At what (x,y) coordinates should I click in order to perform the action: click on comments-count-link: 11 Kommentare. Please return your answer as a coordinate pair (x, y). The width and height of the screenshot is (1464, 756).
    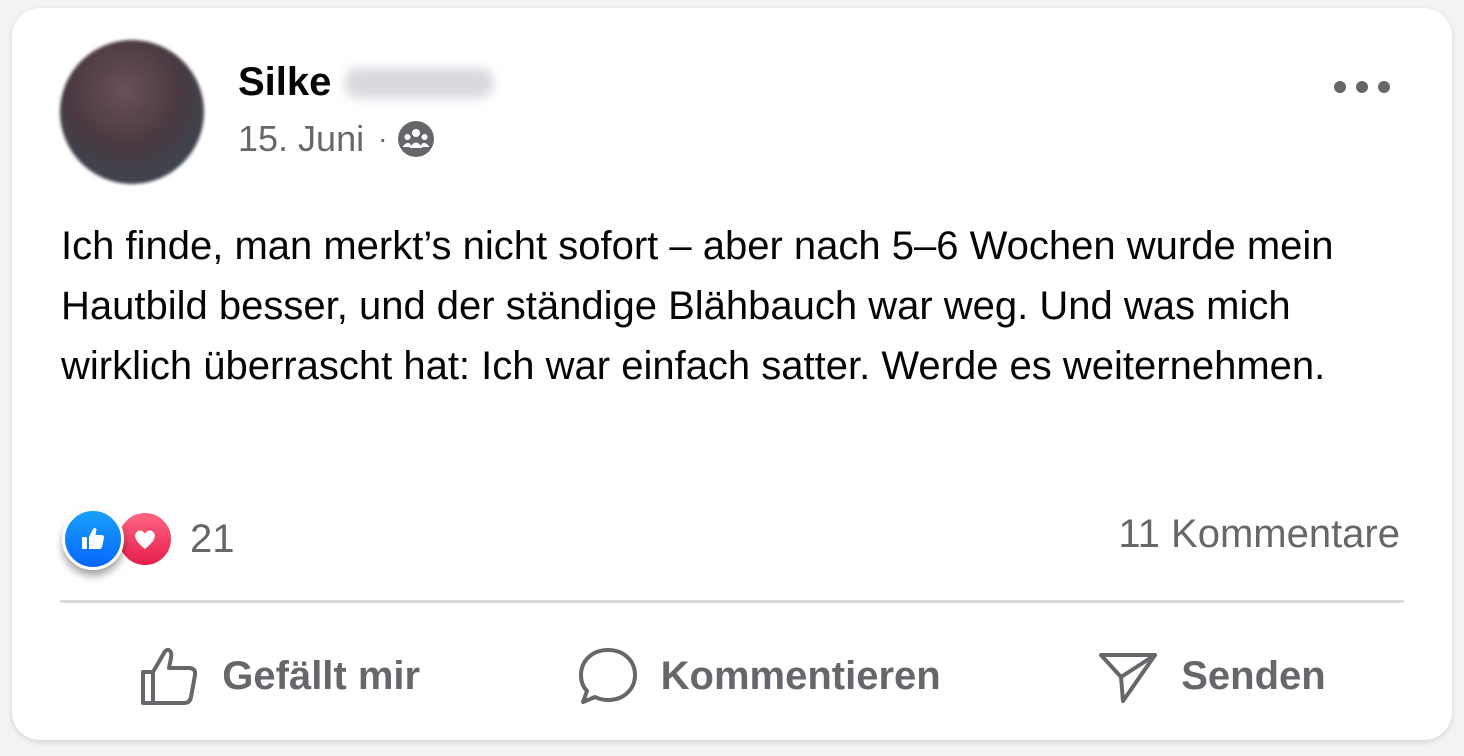
    Looking at the image, I should click on (1259, 534).